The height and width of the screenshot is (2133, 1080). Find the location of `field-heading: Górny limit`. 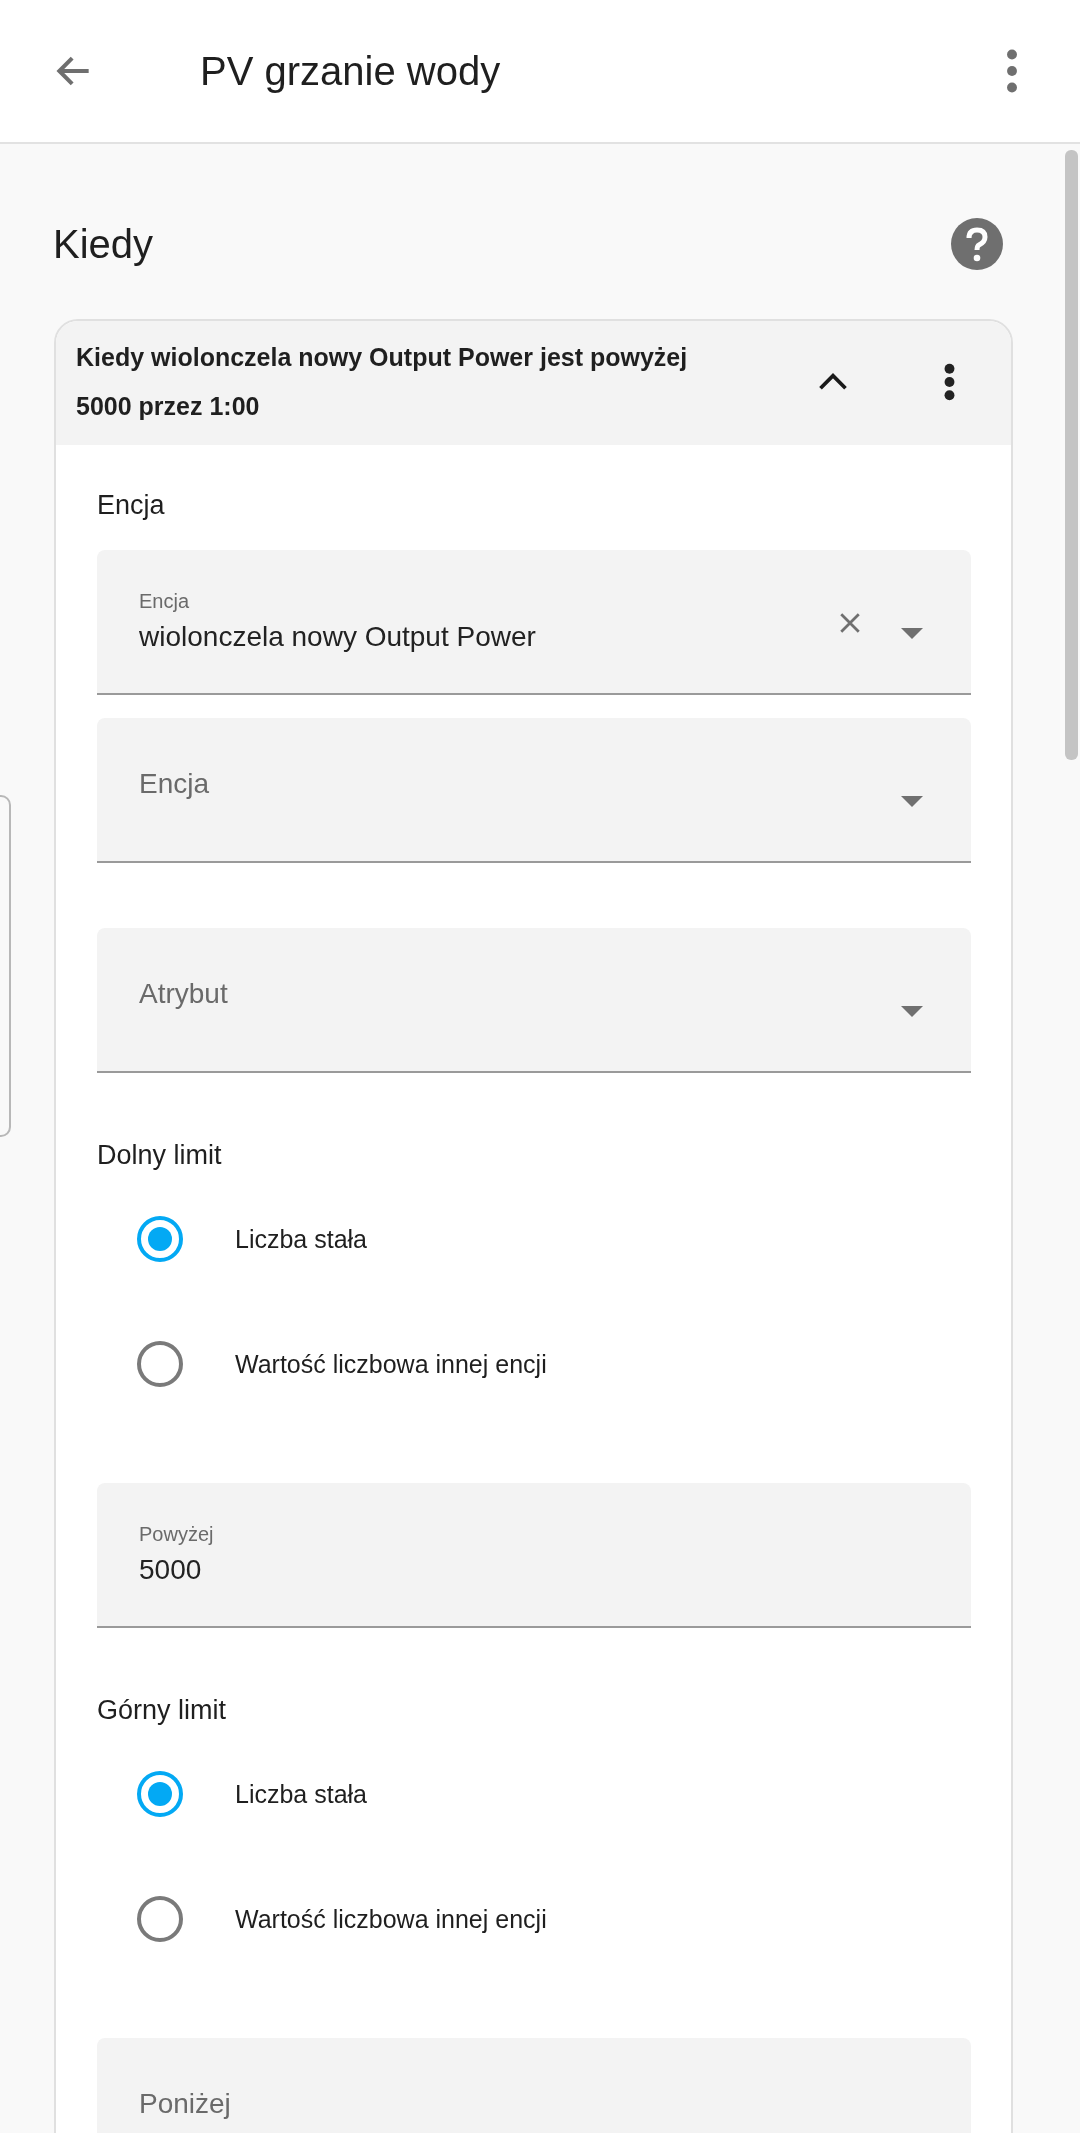

field-heading: Górny limit is located at coordinates (162, 1710).